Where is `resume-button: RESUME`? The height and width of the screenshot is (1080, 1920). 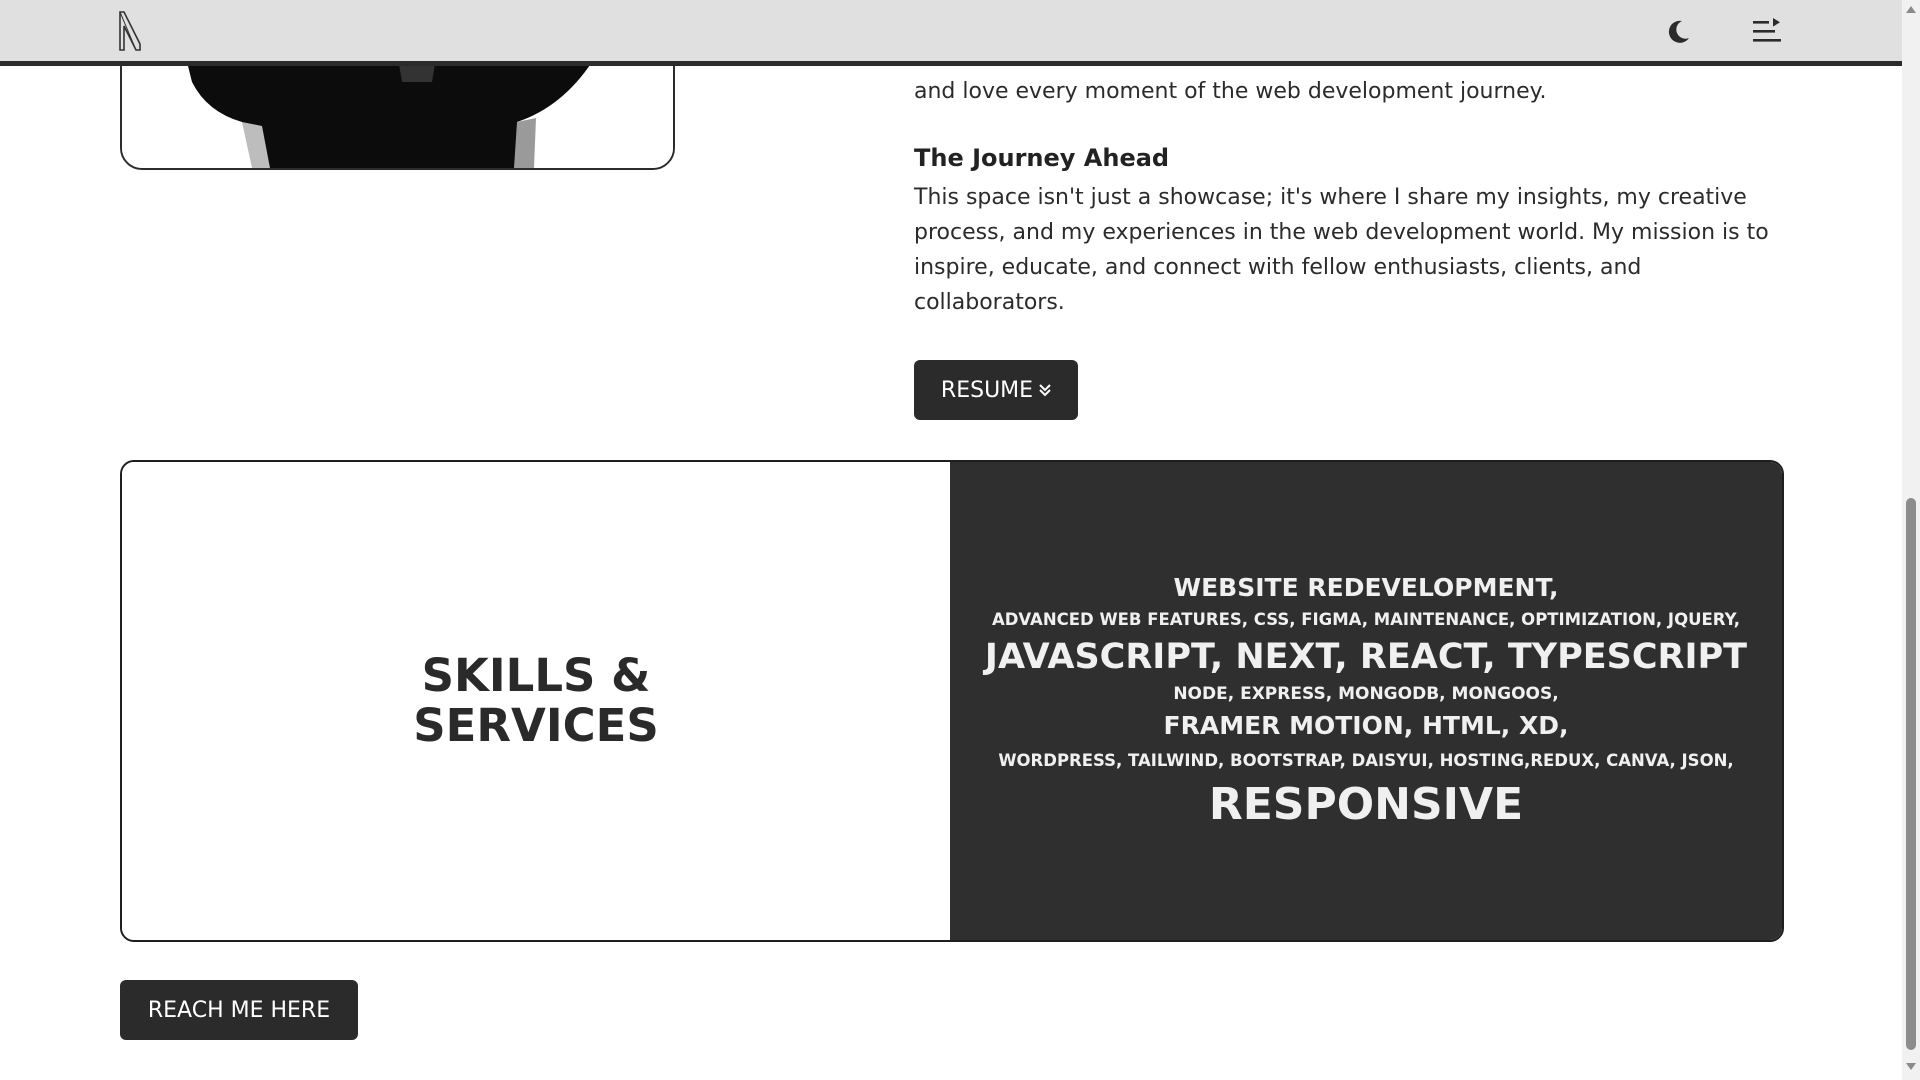
resume-button: RESUME is located at coordinates (996, 390).